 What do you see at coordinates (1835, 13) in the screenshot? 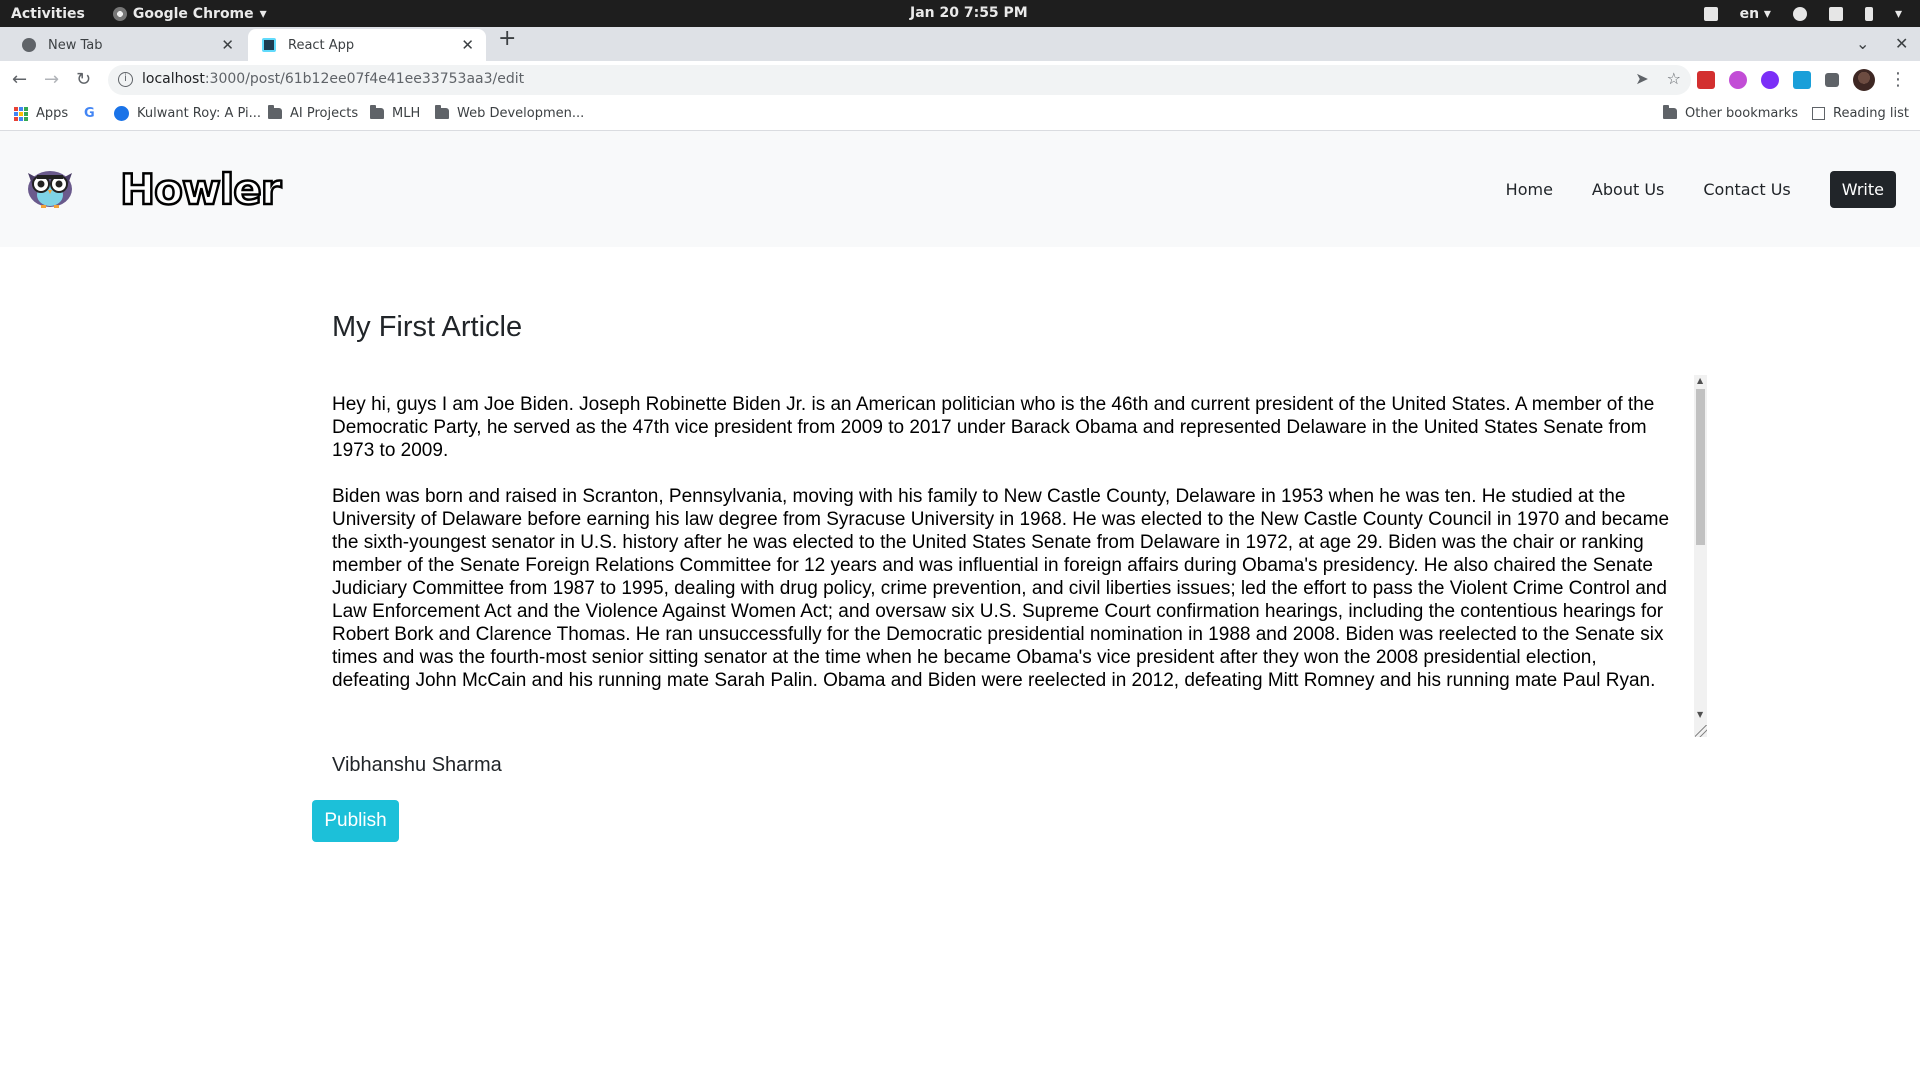
I see `volume-icon` at bounding box center [1835, 13].